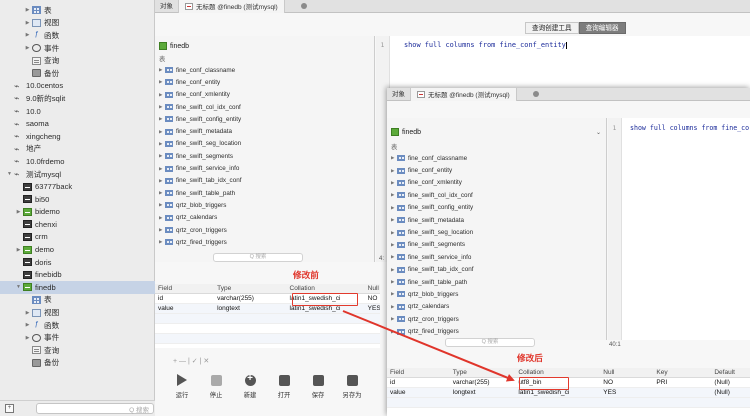  Describe the element at coordinates (496, 132) in the screenshot. I see `database-selector-front: finedb ⌄` at that location.